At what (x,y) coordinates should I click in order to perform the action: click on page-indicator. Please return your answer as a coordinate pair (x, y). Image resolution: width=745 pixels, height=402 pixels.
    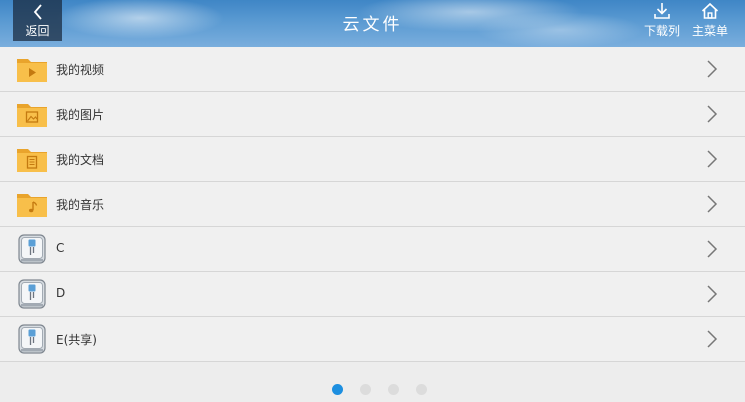
    Looking at the image, I should click on (372, 391).